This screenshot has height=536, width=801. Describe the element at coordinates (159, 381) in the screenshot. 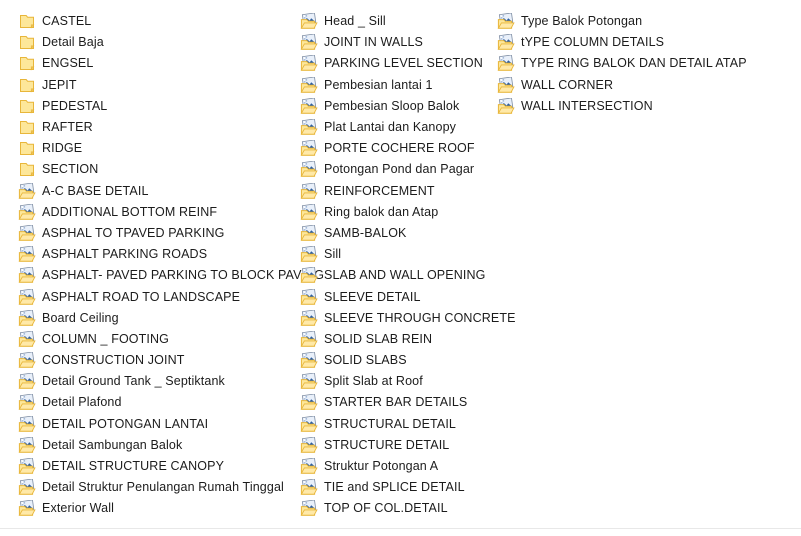

I see `list-item: Detail Ground Tank _ Septiktank` at that location.